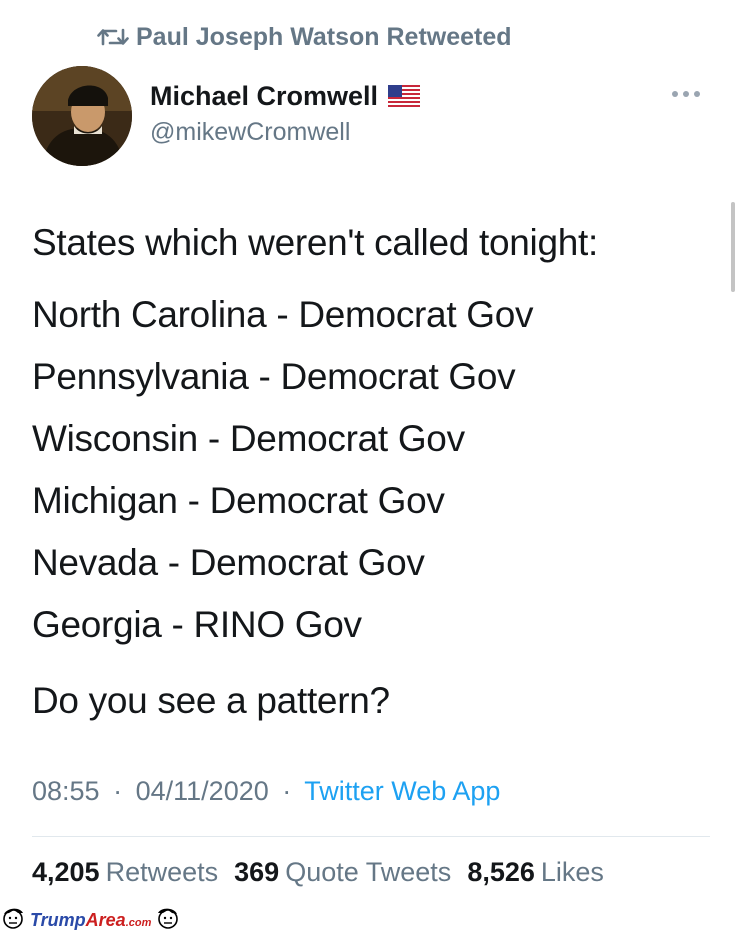 The width and height of the screenshot is (740, 937). I want to click on tweet-line: Michigan - Democrat Gov, so click(238, 500).